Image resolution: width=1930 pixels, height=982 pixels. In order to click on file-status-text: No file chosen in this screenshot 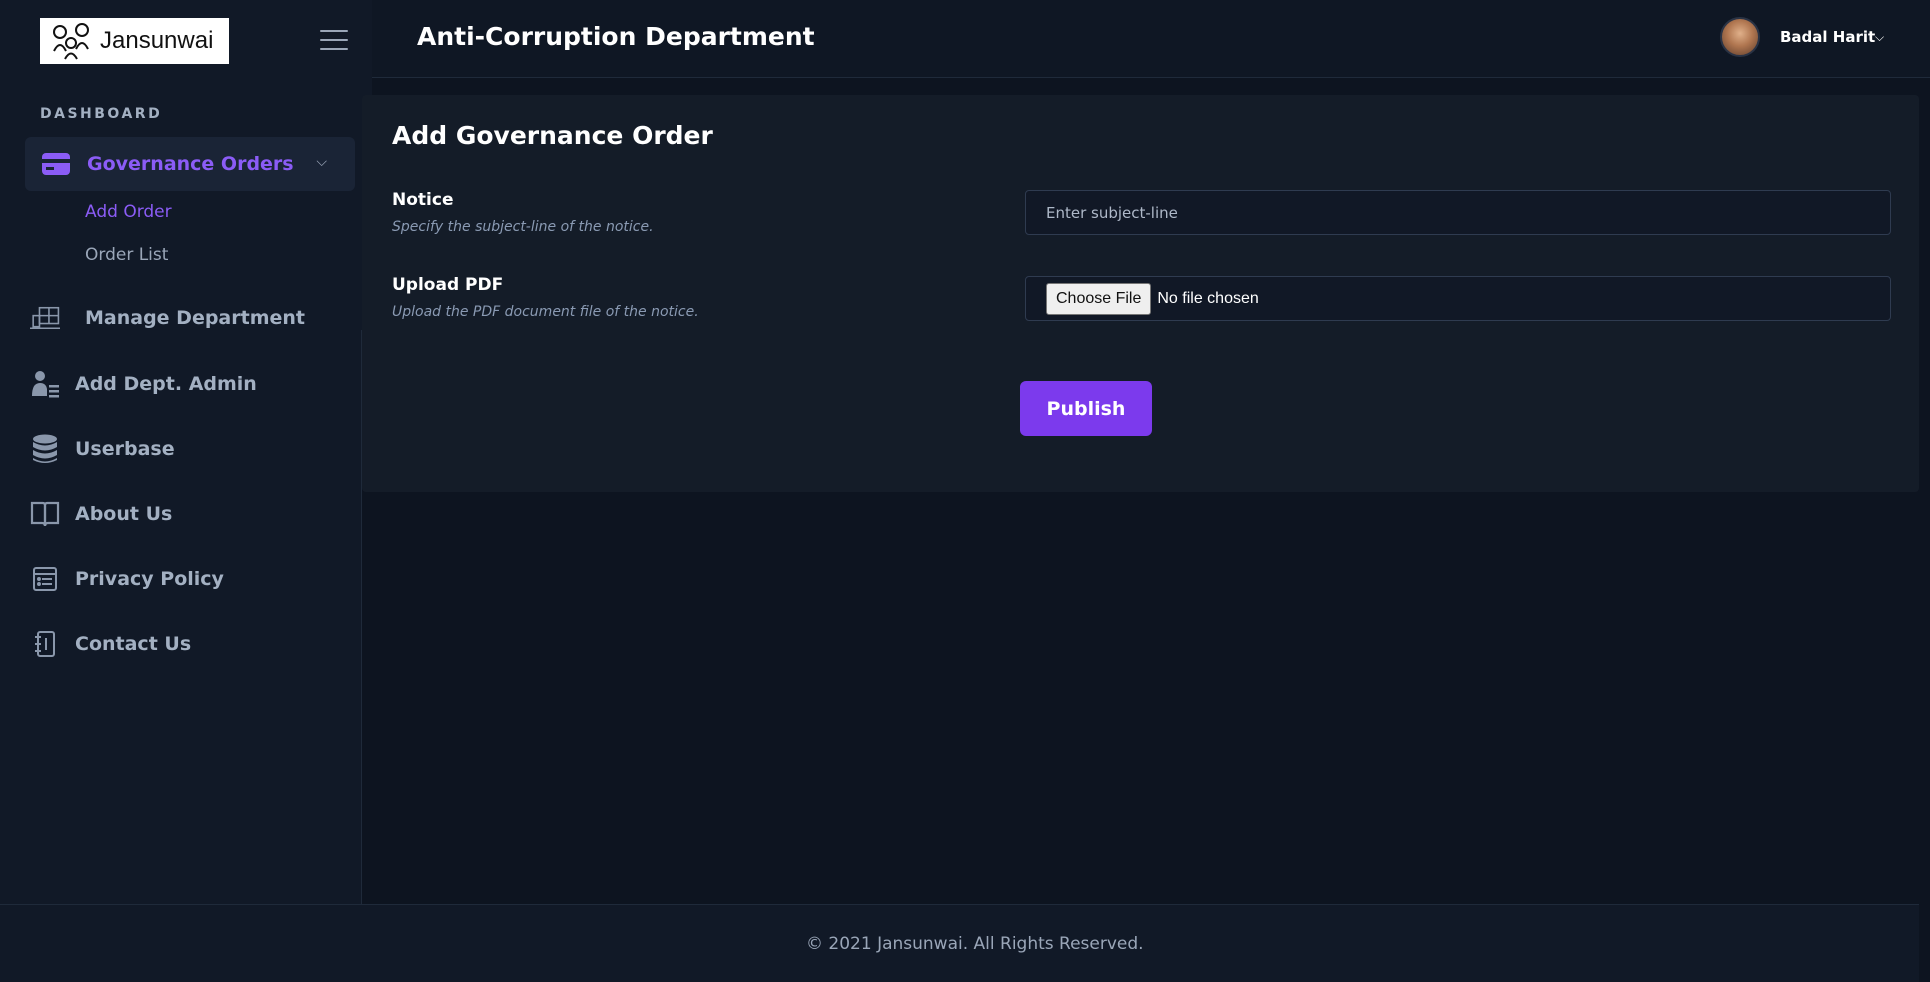, I will do `click(1208, 298)`.